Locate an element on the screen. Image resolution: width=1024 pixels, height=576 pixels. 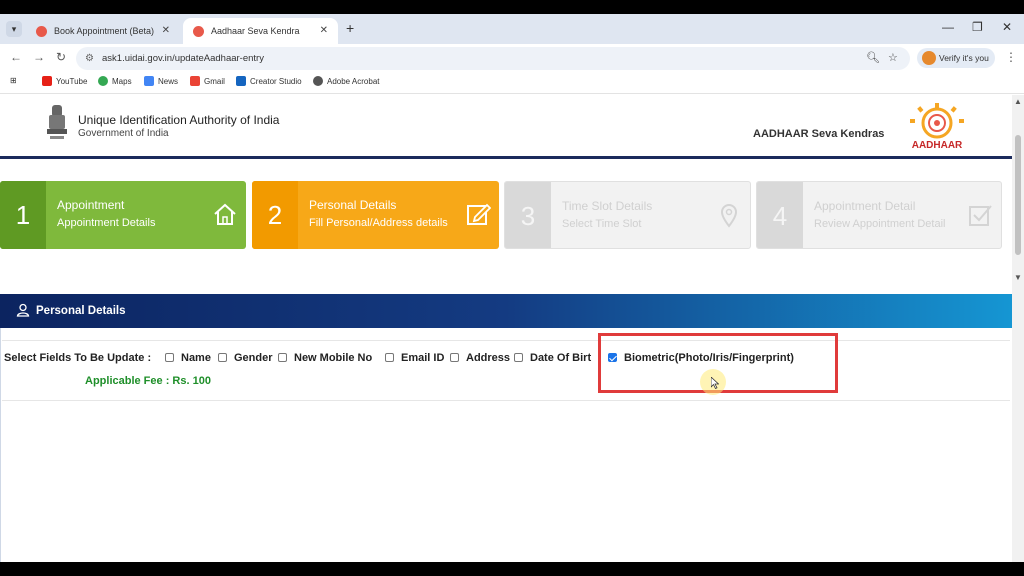
site-info-icon: ⚙ is located at coordinates (89, 58).